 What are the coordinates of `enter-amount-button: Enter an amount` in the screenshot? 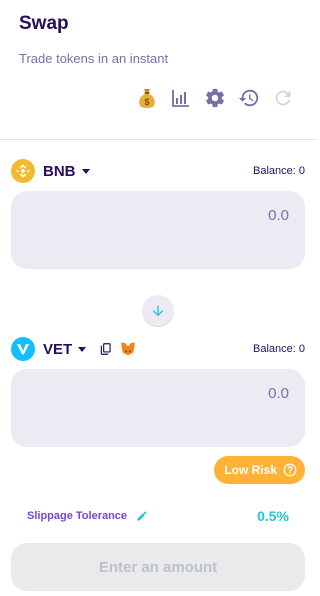 It's located at (158, 567).